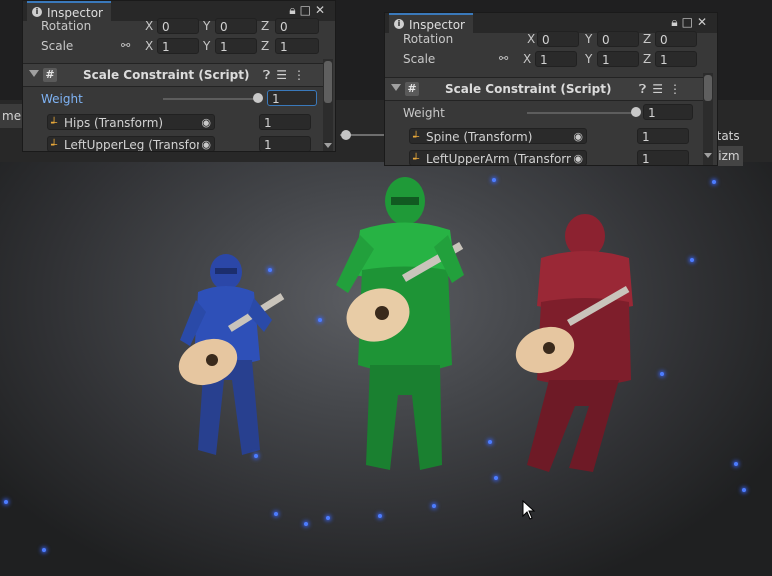 The height and width of the screenshot is (576, 772). What do you see at coordinates (233, 357) in the screenshot?
I see `character-blue` at bounding box center [233, 357].